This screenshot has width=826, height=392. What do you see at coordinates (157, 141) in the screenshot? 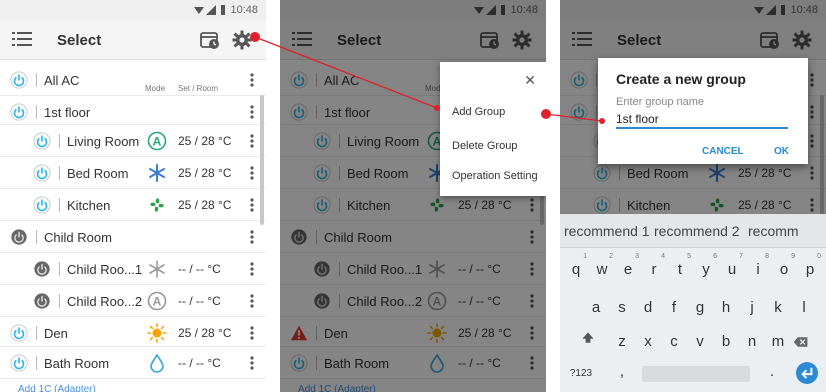
I see `auto-mode-icon: A` at bounding box center [157, 141].